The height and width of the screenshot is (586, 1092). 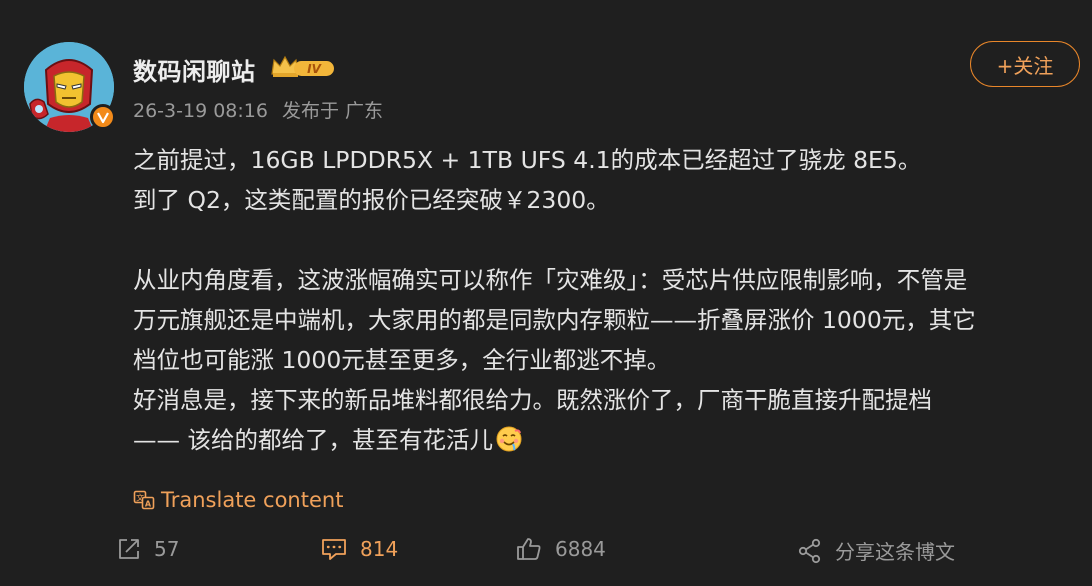 What do you see at coordinates (333, 111) in the screenshot?
I see `post-location: 发布于 广东` at bounding box center [333, 111].